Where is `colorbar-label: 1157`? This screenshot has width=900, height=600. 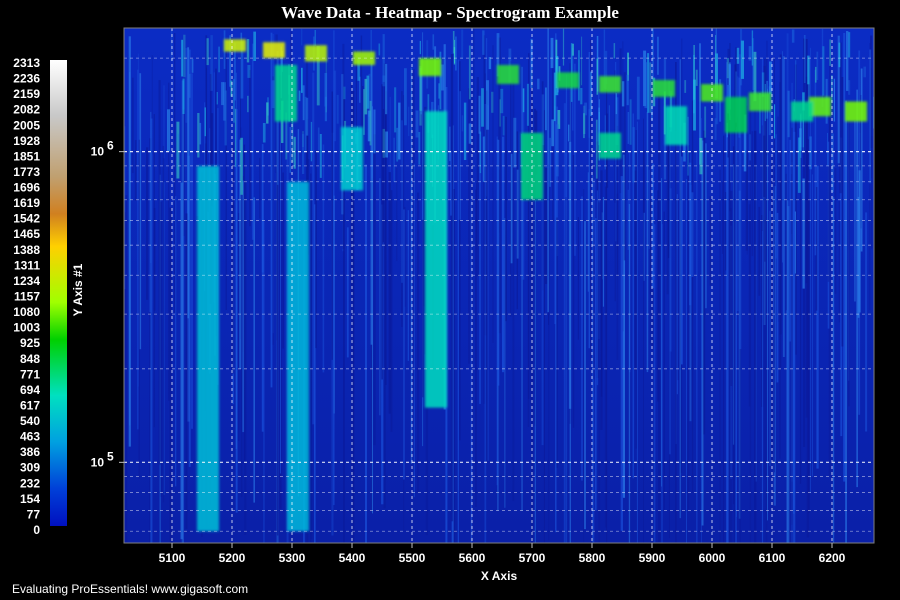 colorbar-label: 1157 is located at coordinates (27, 297).